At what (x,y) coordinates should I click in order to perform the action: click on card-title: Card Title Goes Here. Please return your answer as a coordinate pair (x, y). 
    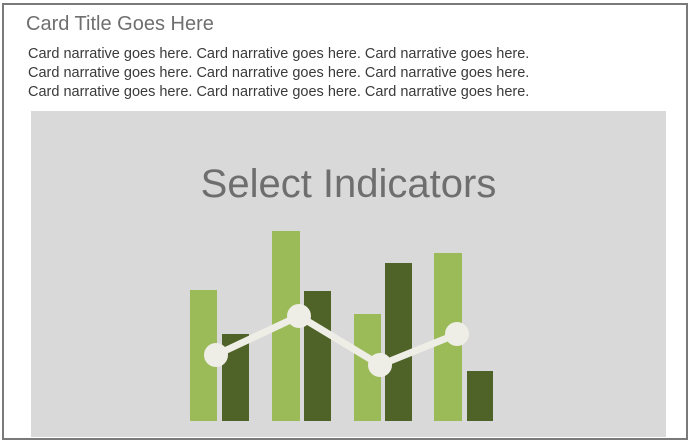
    Looking at the image, I should click on (120, 24).